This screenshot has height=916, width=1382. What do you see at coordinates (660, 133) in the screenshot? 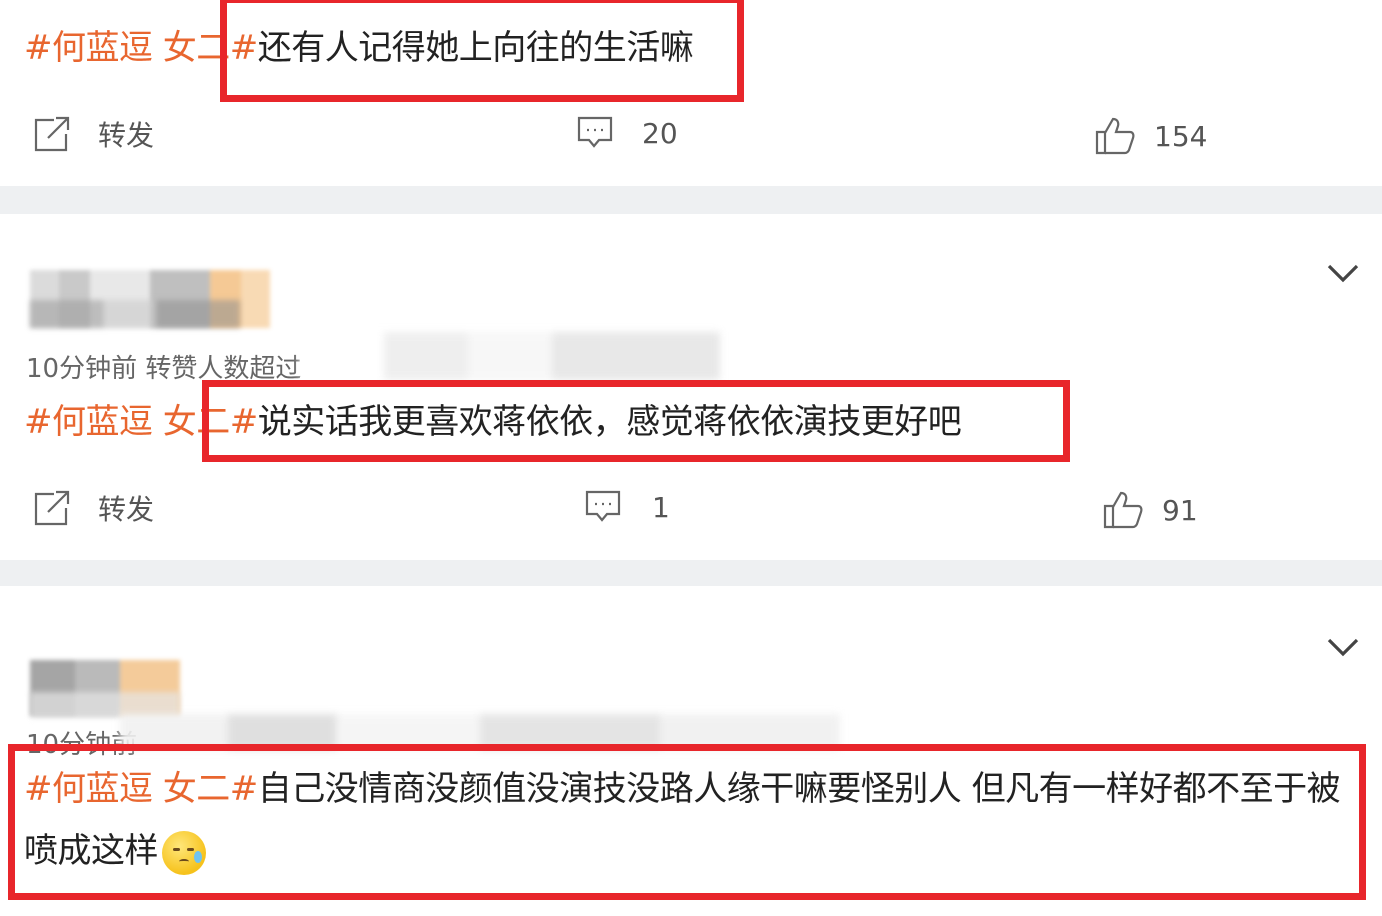
I see `comment-count: 20` at bounding box center [660, 133].